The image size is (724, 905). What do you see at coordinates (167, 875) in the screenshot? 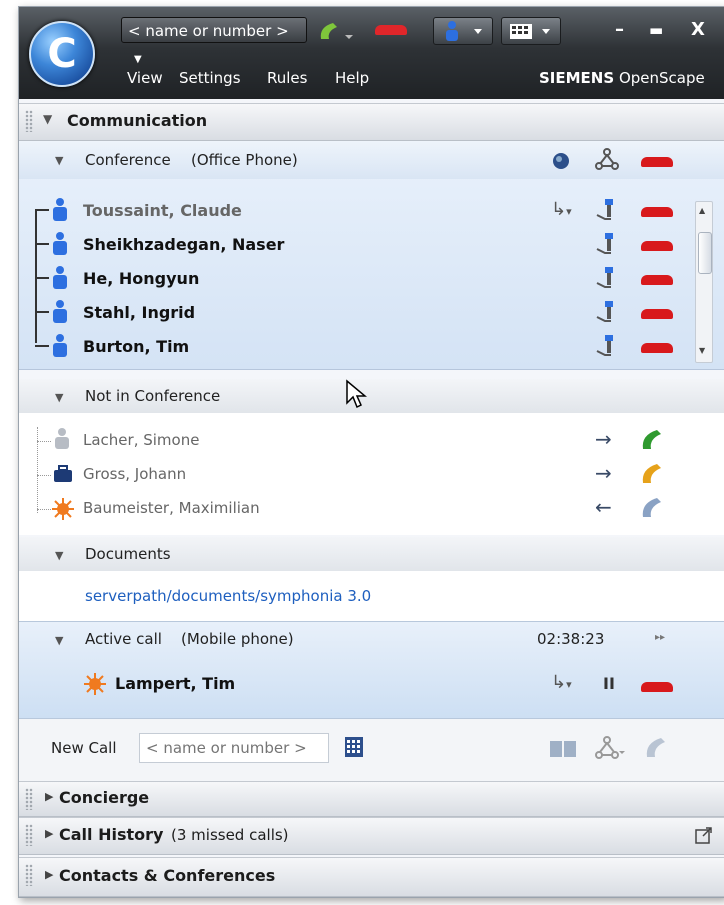
I see `section-title: Contacts & Conferences` at bounding box center [167, 875].